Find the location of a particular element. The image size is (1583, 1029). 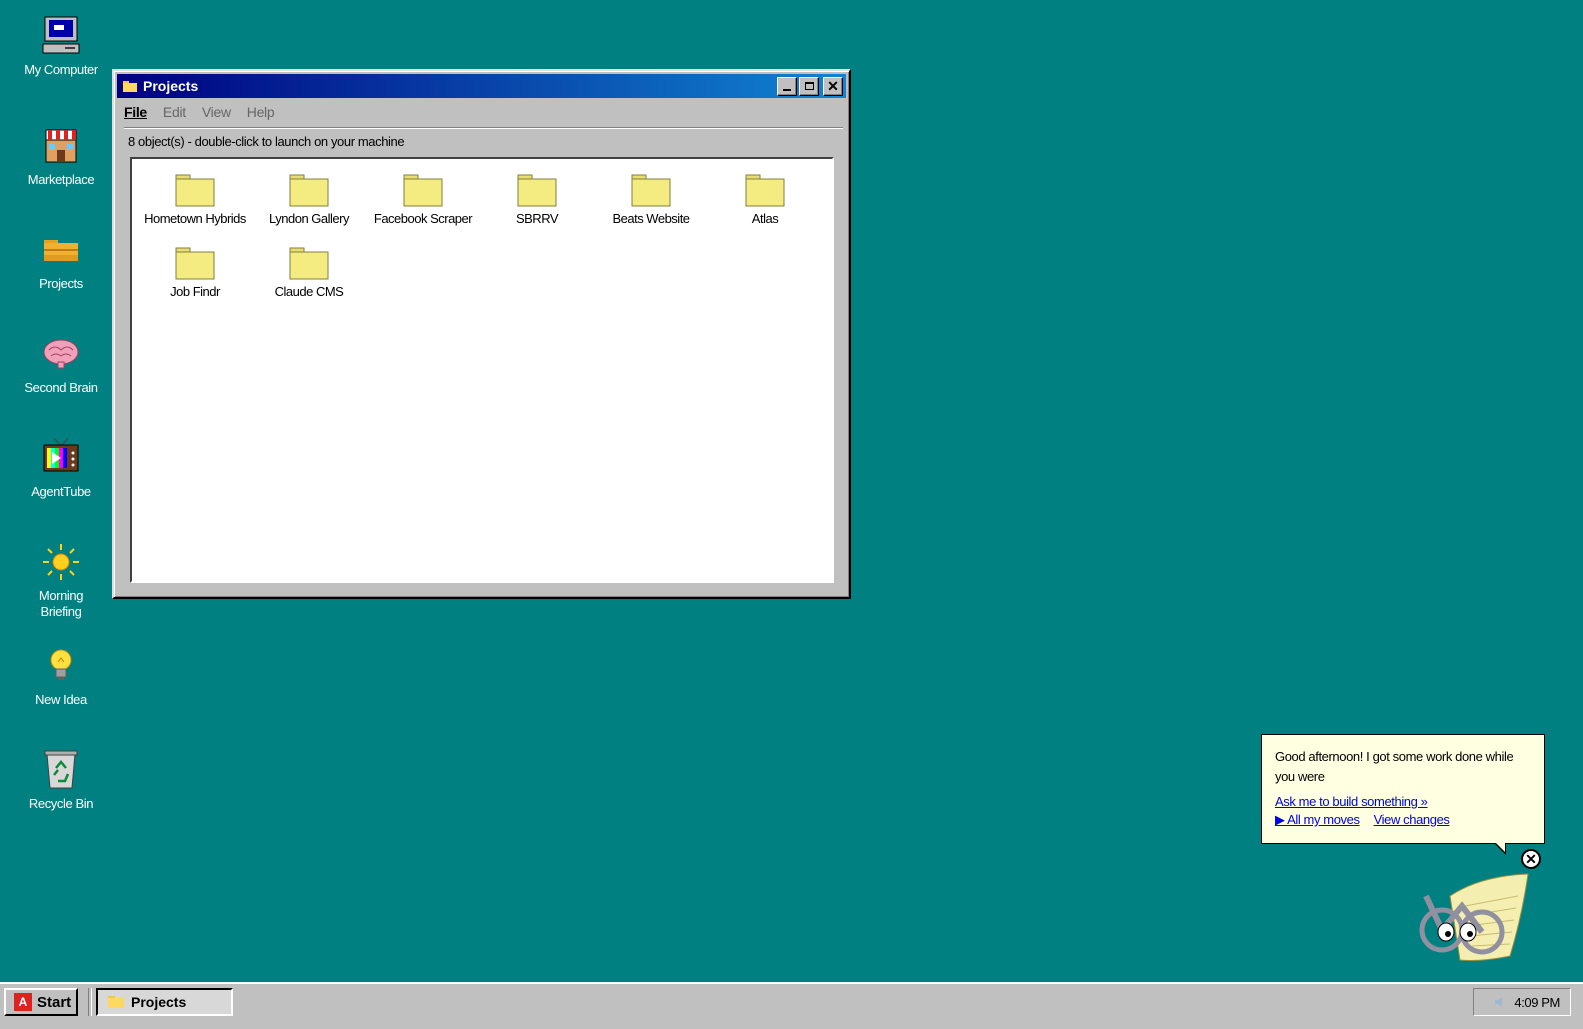

speaker-icon is located at coordinates (1500, 1002).